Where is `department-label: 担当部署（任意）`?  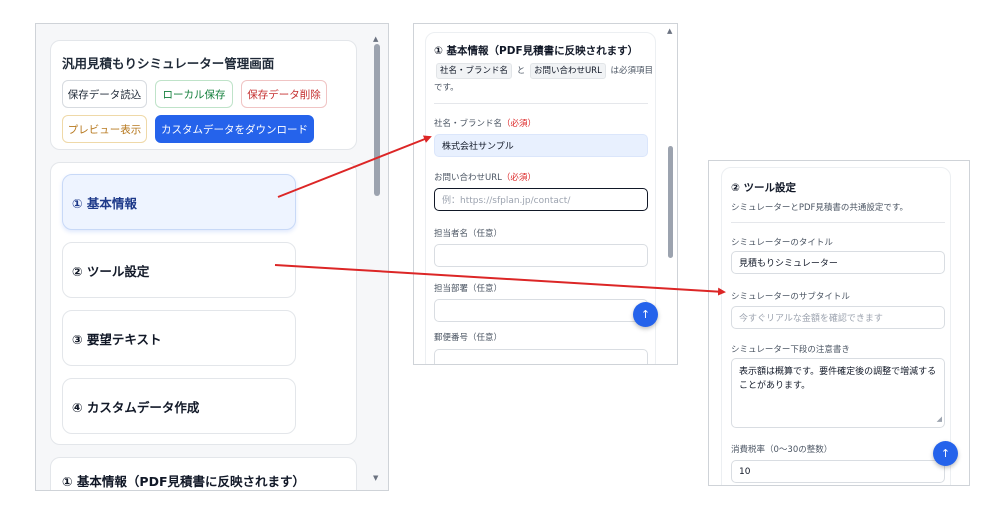
department-label: 担当部署（任意） is located at coordinates (468, 289).